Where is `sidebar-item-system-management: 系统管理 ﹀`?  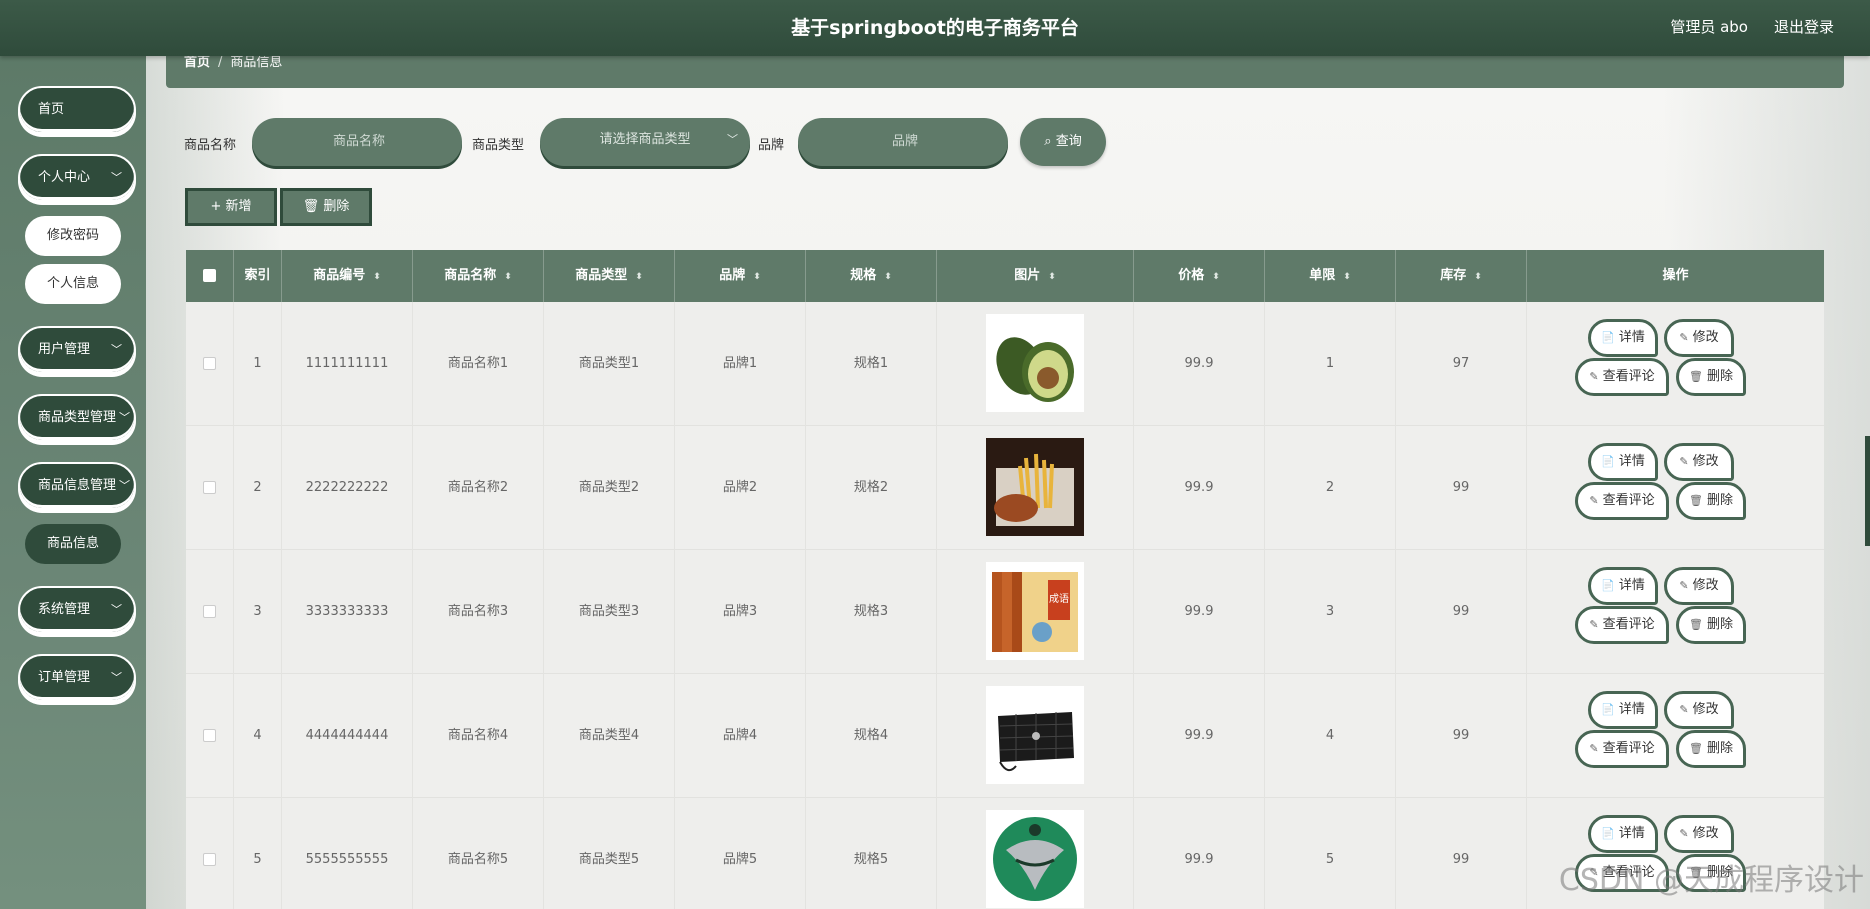 sidebar-item-system-management: 系统管理 ﹀ is located at coordinates (77, 610).